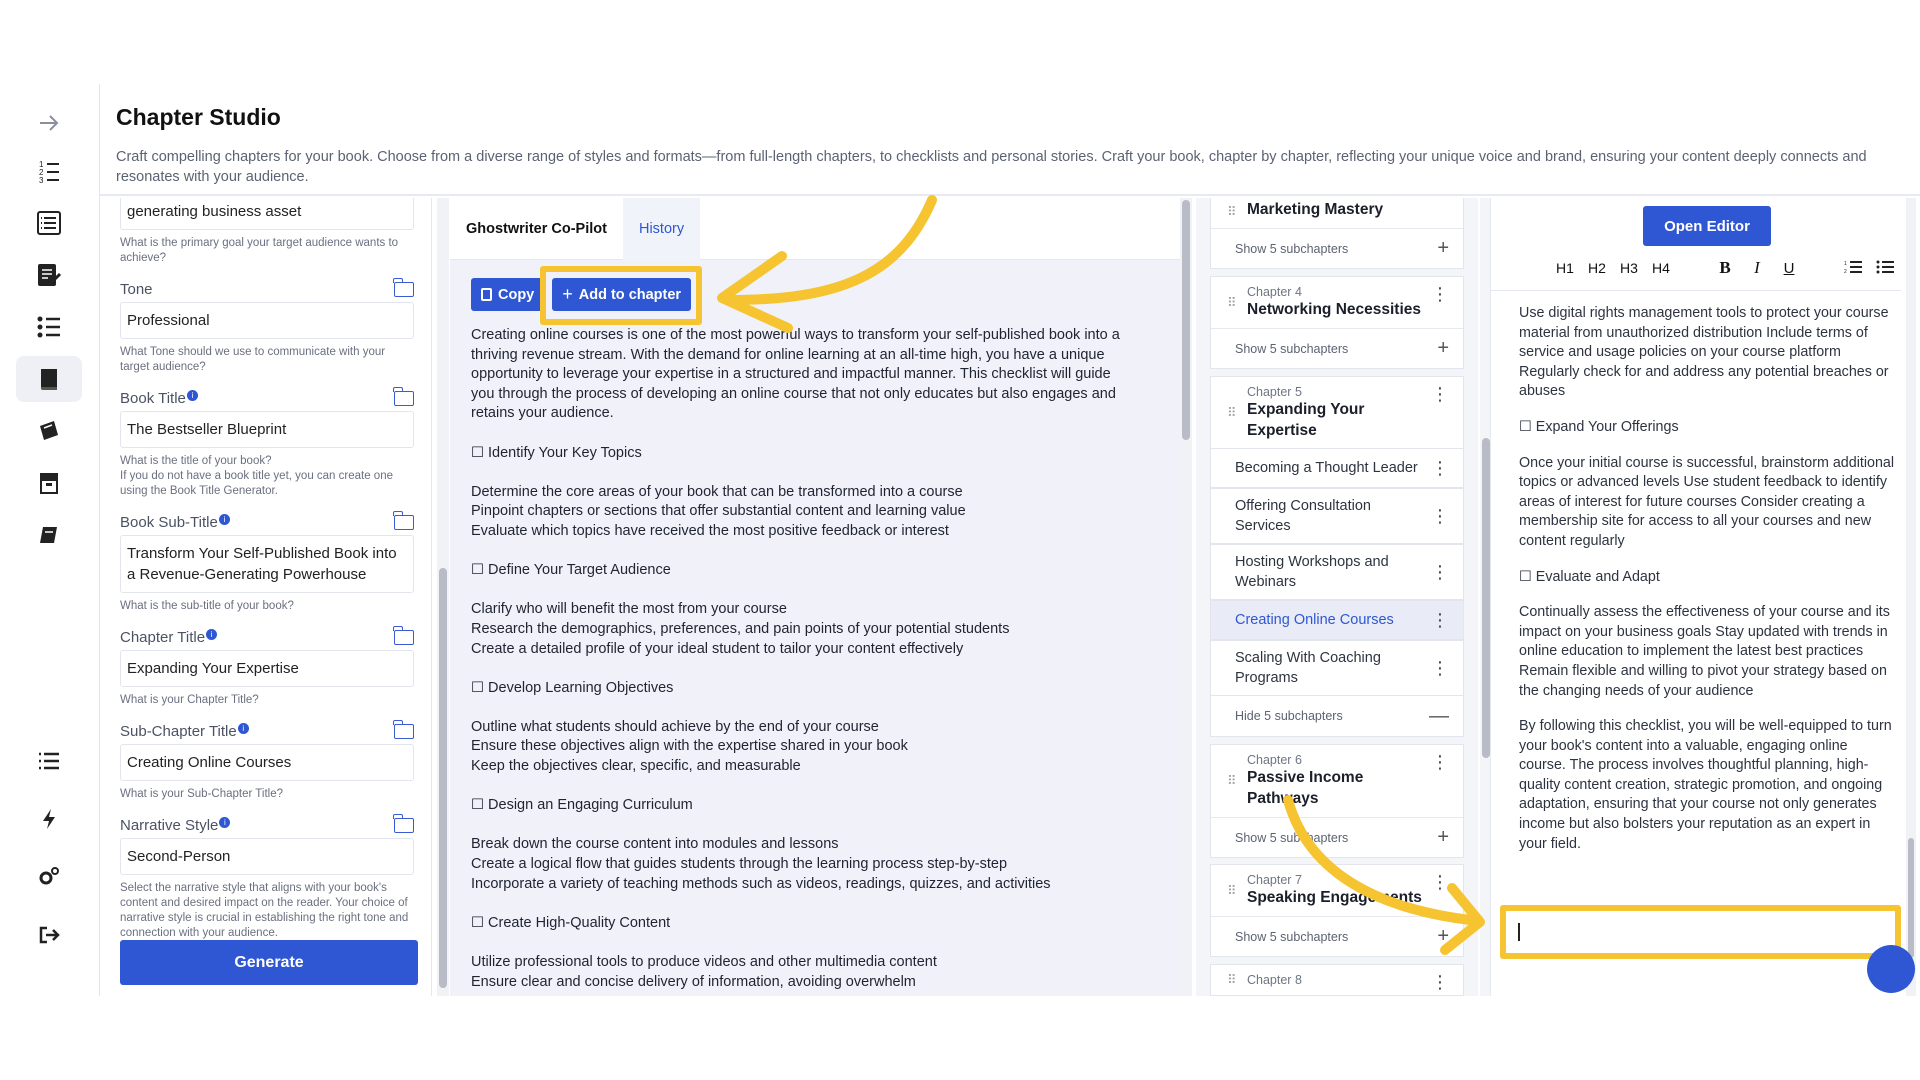 This screenshot has width=1920, height=1080. What do you see at coordinates (1274, 980) in the screenshot?
I see `chapter-number: Chapter 8` at bounding box center [1274, 980].